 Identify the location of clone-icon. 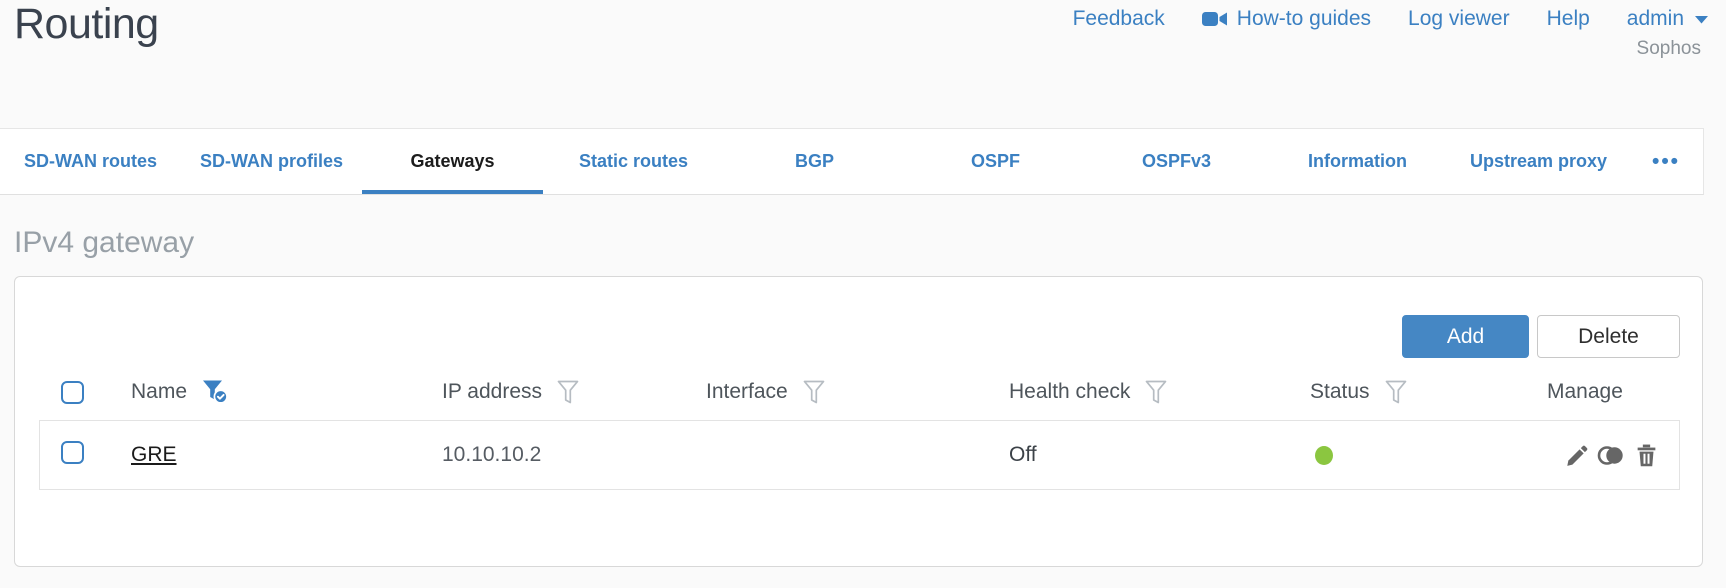
(1612, 455).